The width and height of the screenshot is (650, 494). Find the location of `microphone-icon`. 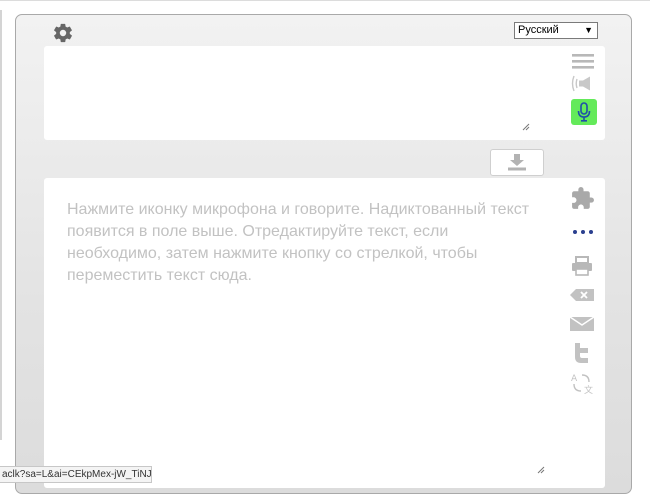

microphone-icon is located at coordinates (584, 112).